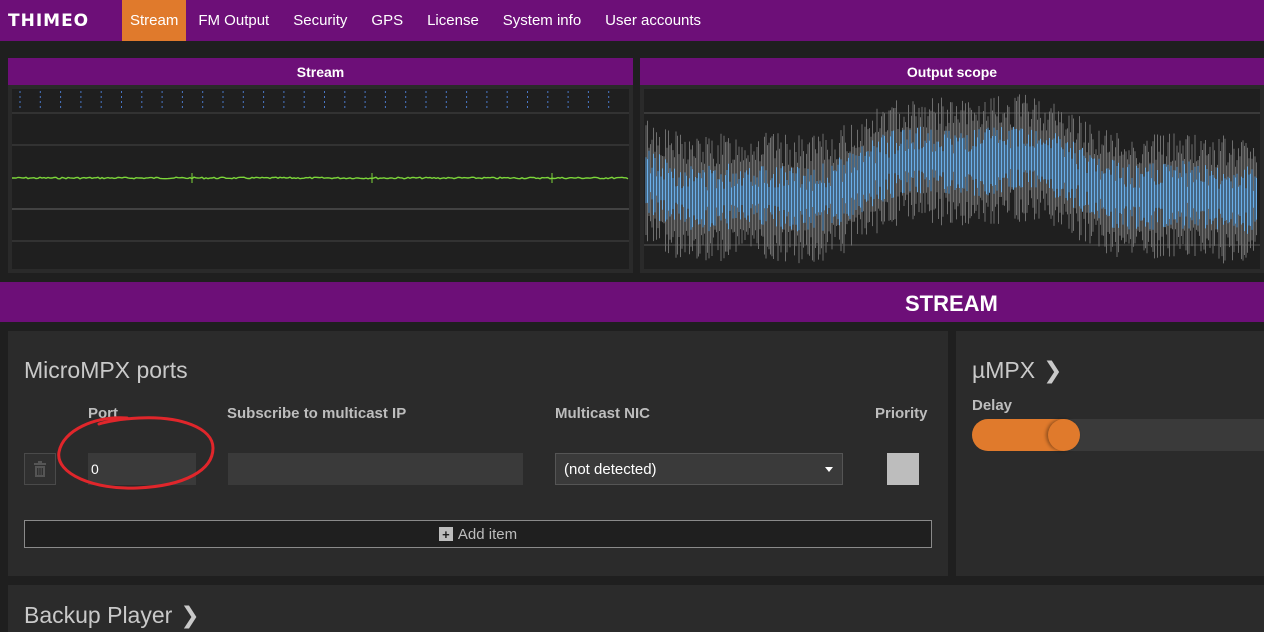  What do you see at coordinates (98, 615) in the screenshot?
I see `backup-player-title-text: Backup Player` at bounding box center [98, 615].